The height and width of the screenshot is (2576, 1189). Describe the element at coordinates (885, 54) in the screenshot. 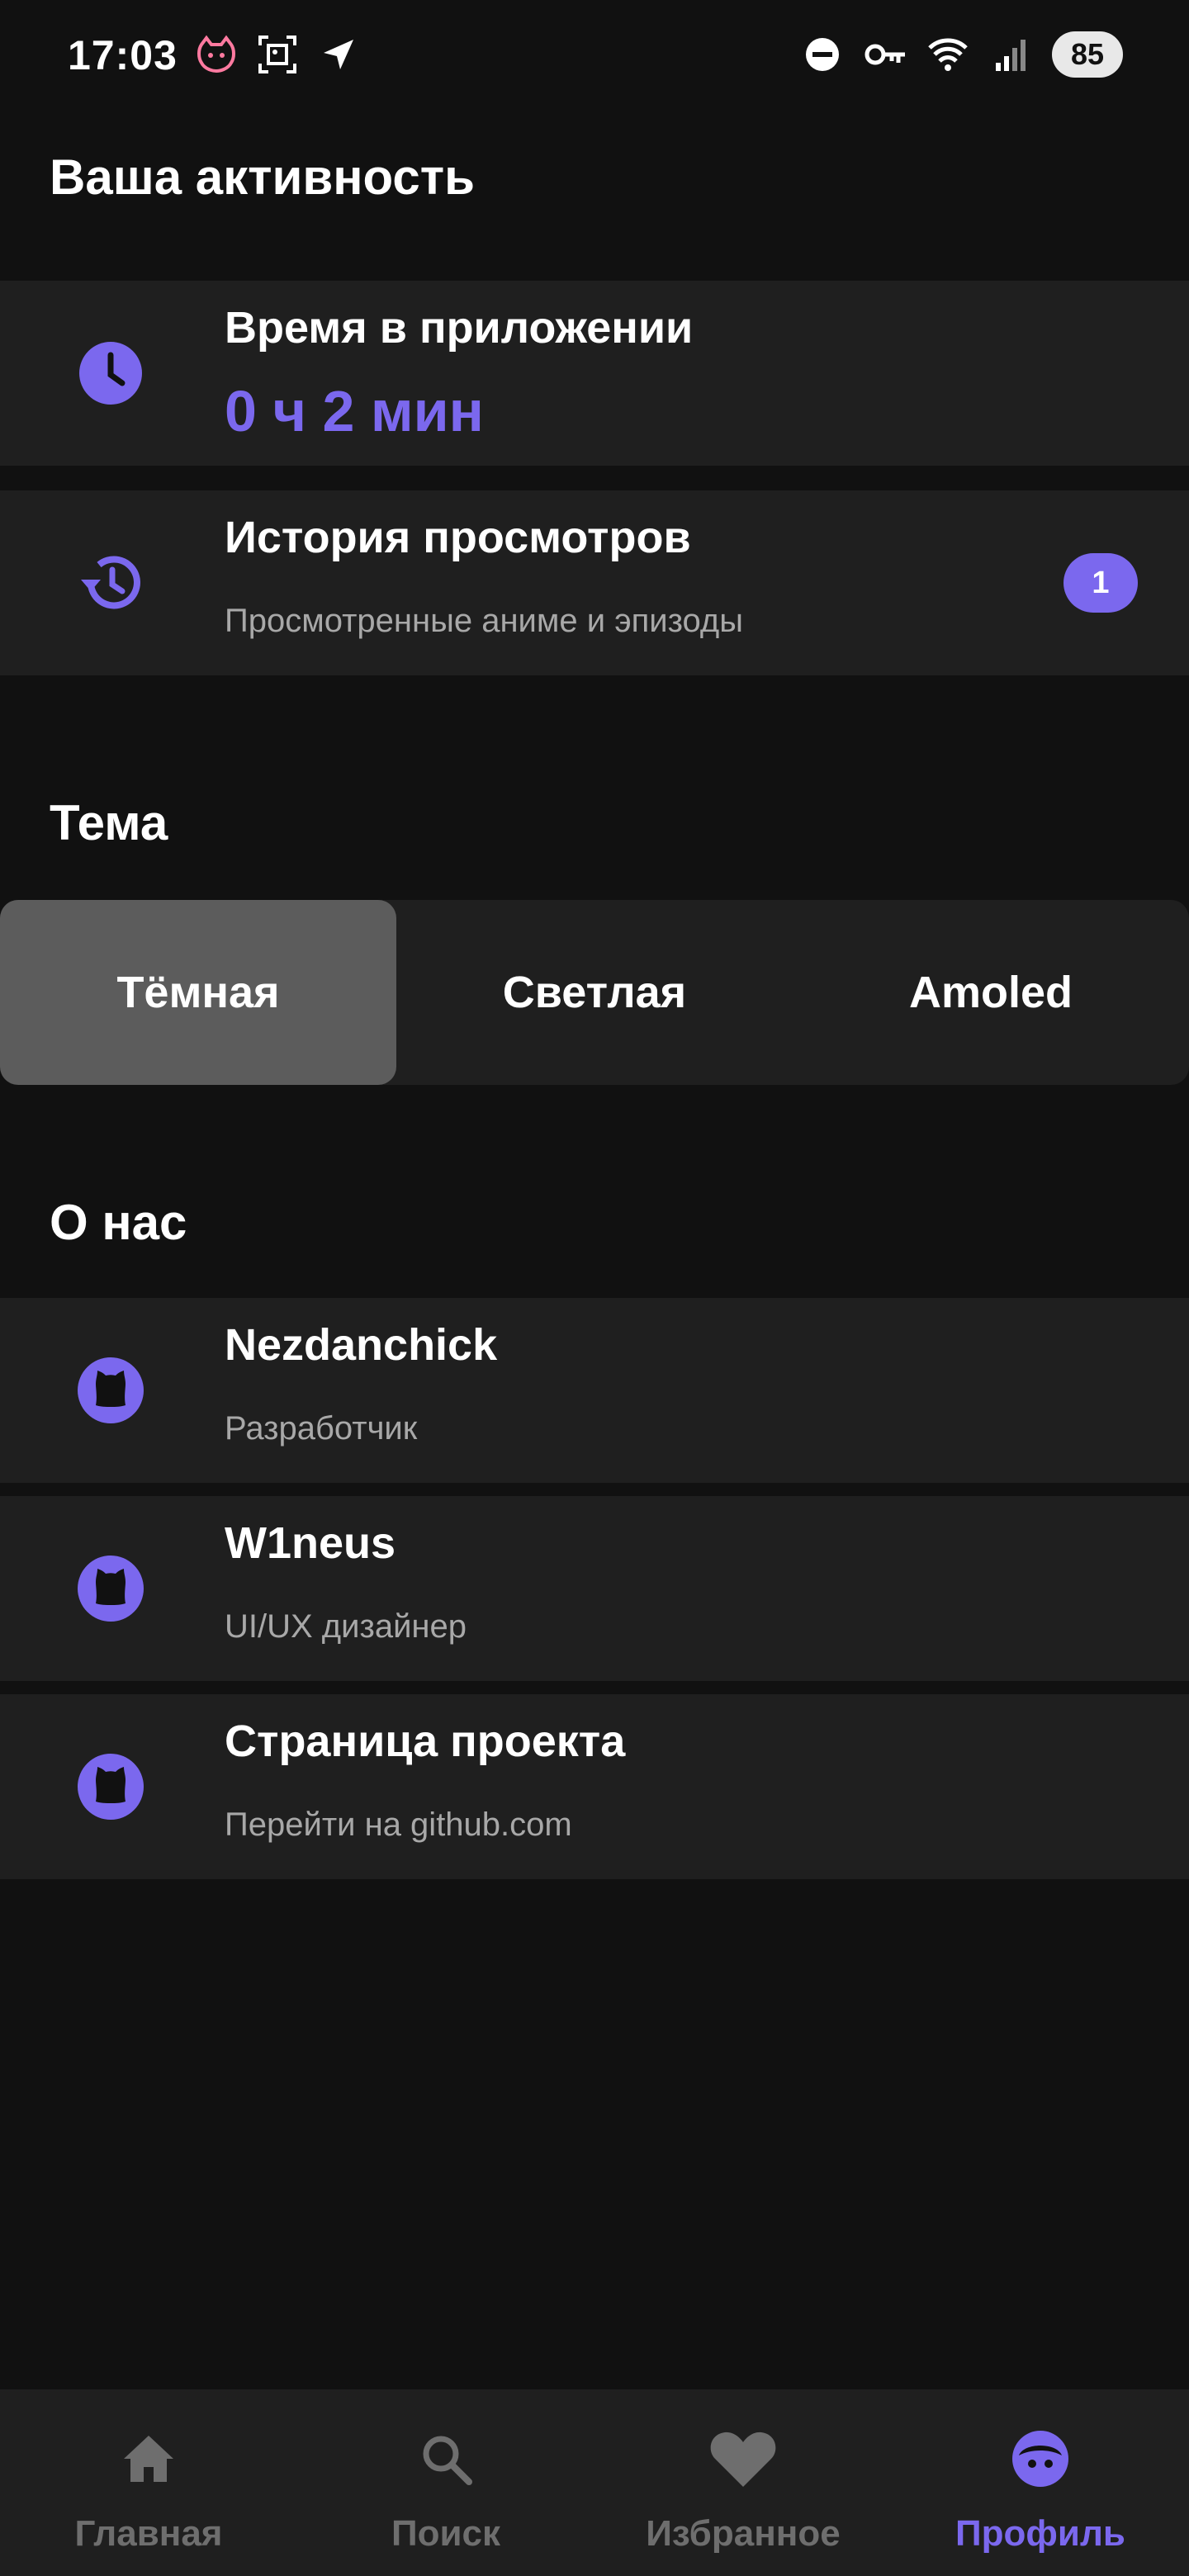

I see `vpn-key-icon` at that location.